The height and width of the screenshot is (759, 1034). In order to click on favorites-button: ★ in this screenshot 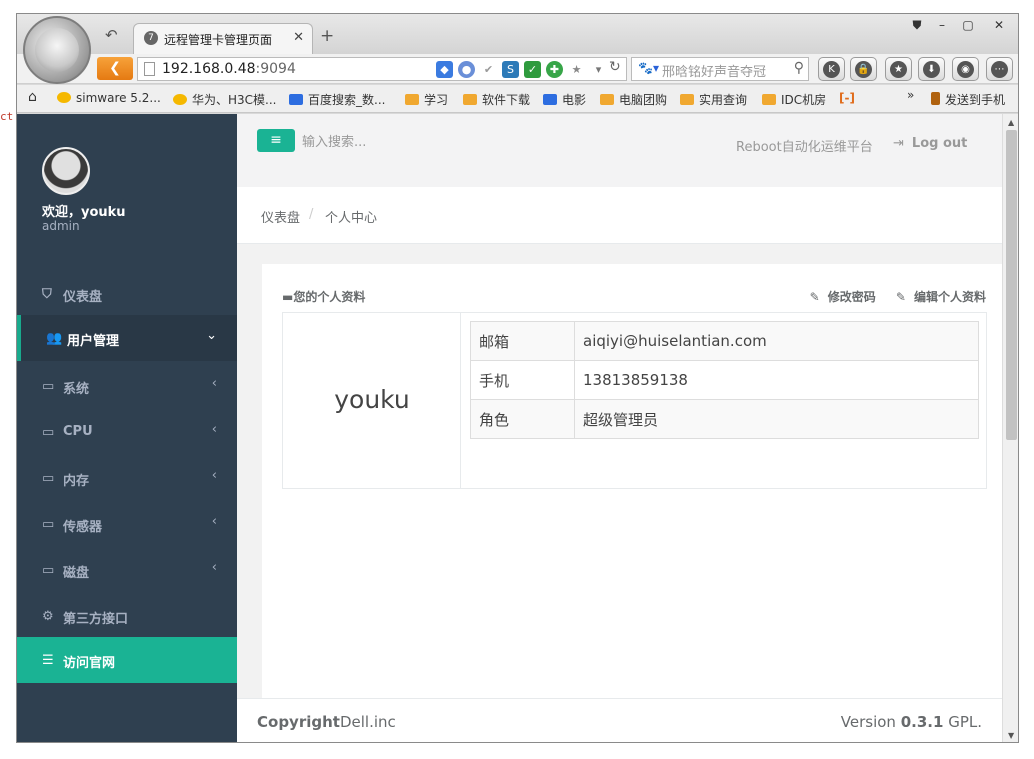, I will do `click(898, 69)`.